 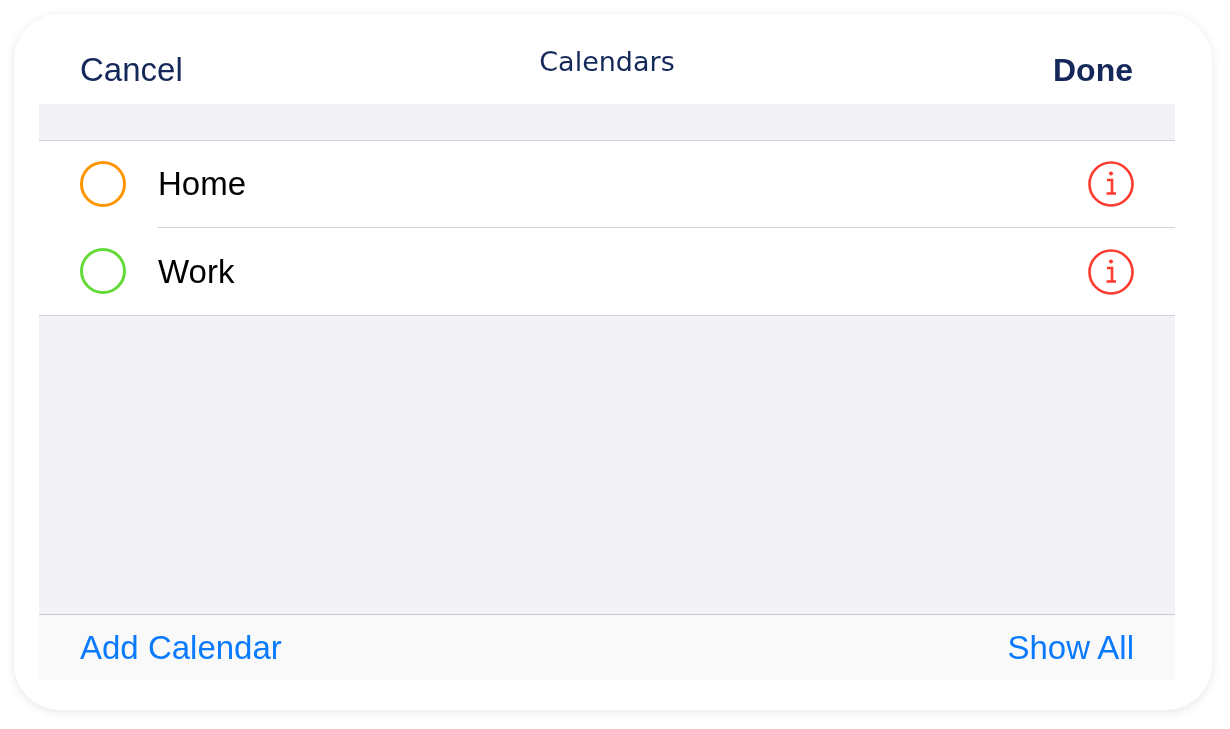 What do you see at coordinates (607, 62) in the screenshot?
I see `sheet-title: Calendars` at bounding box center [607, 62].